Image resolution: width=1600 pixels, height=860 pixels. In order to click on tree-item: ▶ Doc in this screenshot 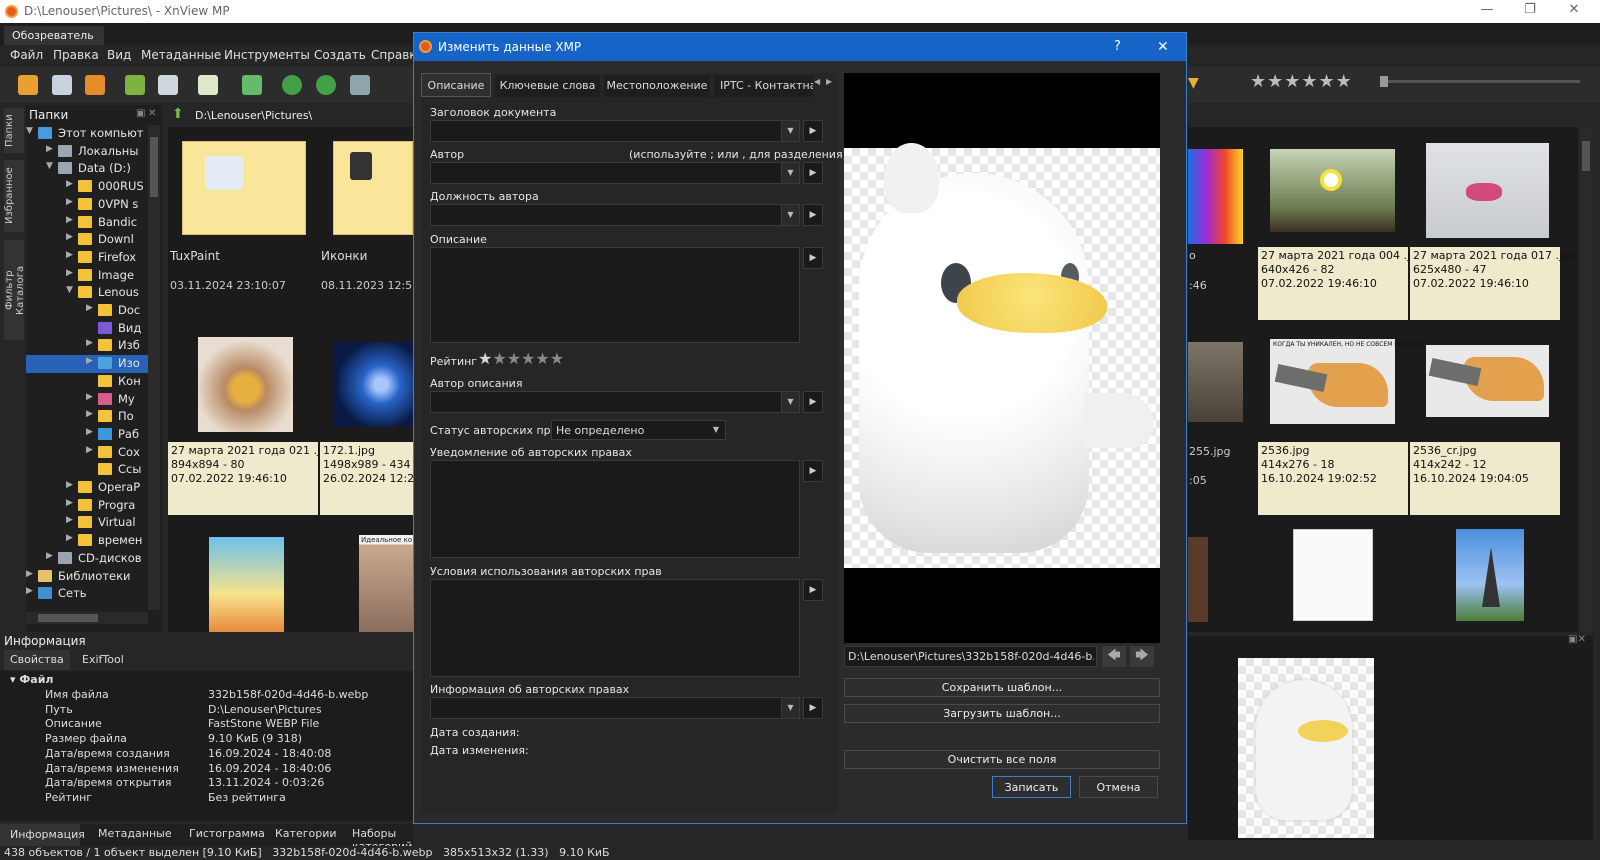, I will do `click(87, 311)`.